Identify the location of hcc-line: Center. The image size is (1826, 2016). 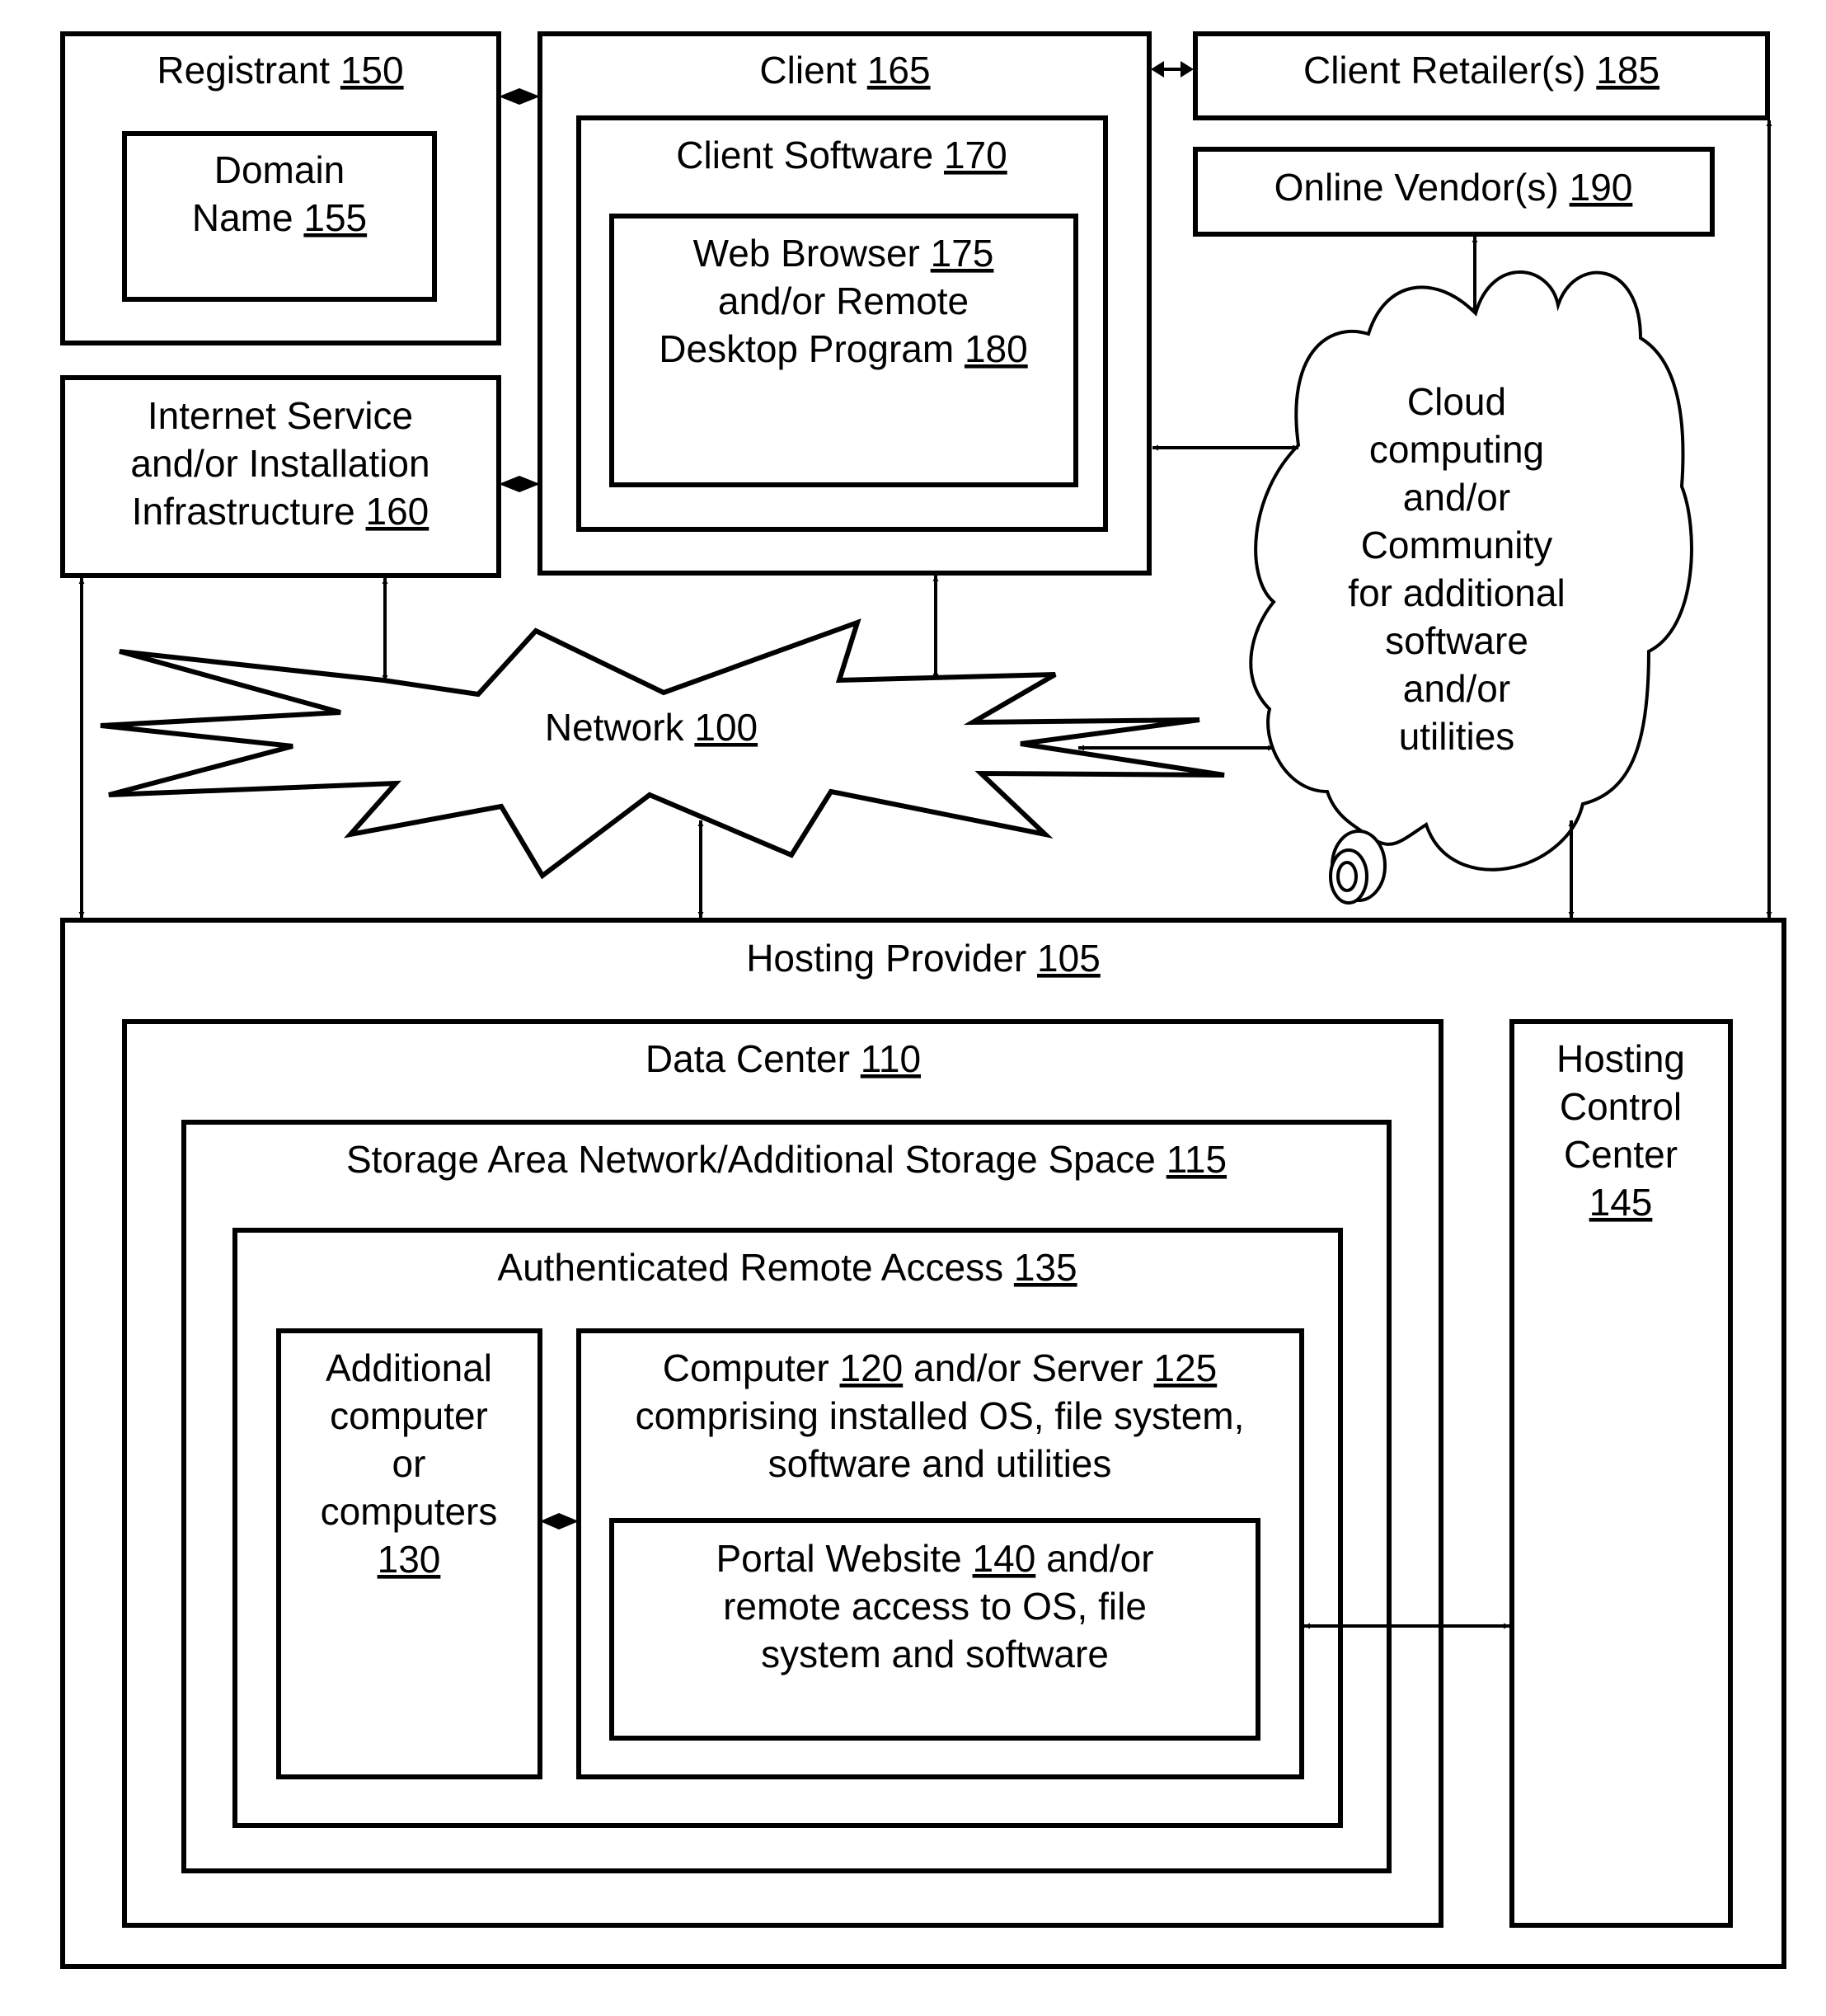
(1621, 1154).